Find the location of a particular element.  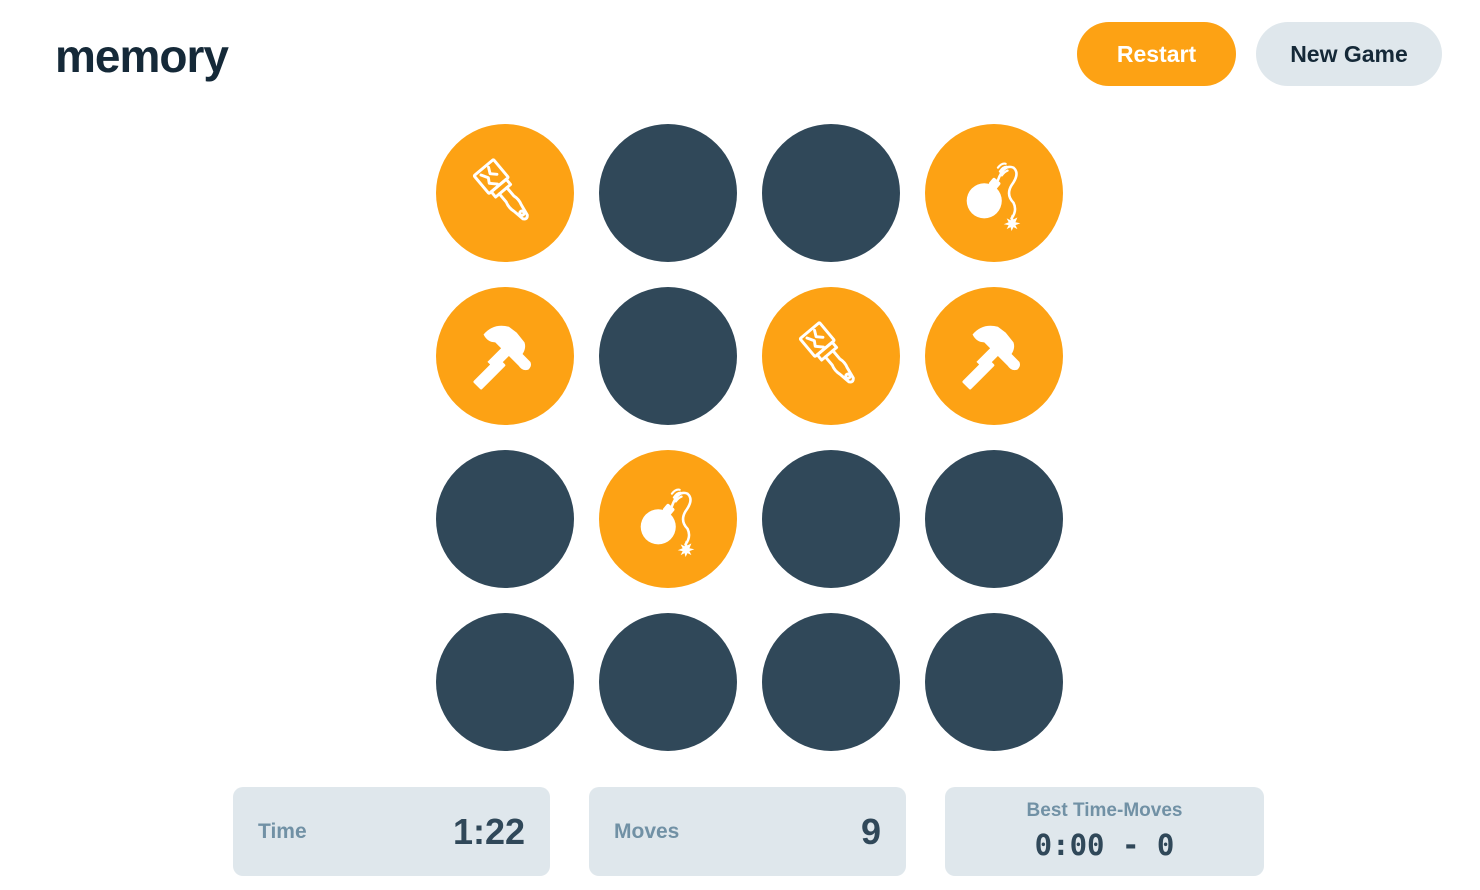

moves-label: Moves is located at coordinates (647, 831).